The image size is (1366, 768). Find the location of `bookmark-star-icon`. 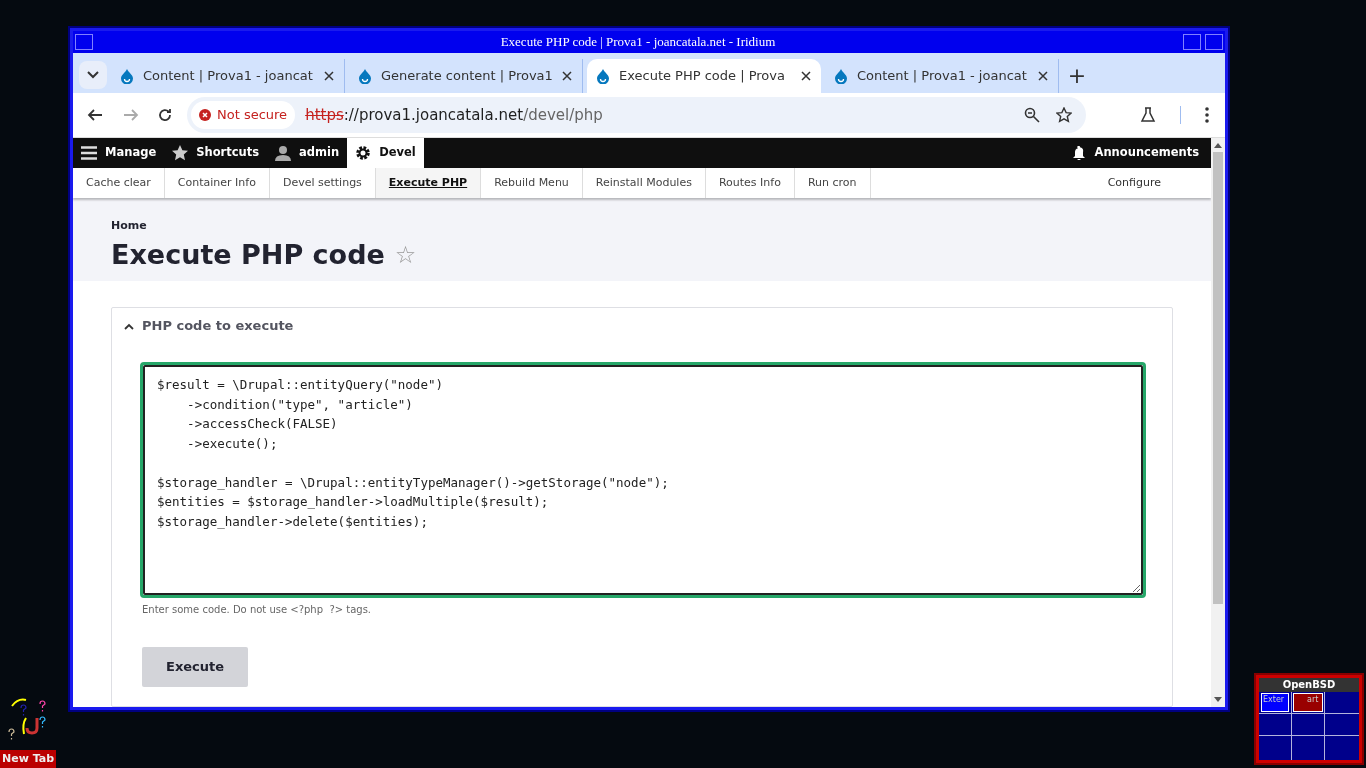

bookmark-star-icon is located at coordinates (1064, 115).